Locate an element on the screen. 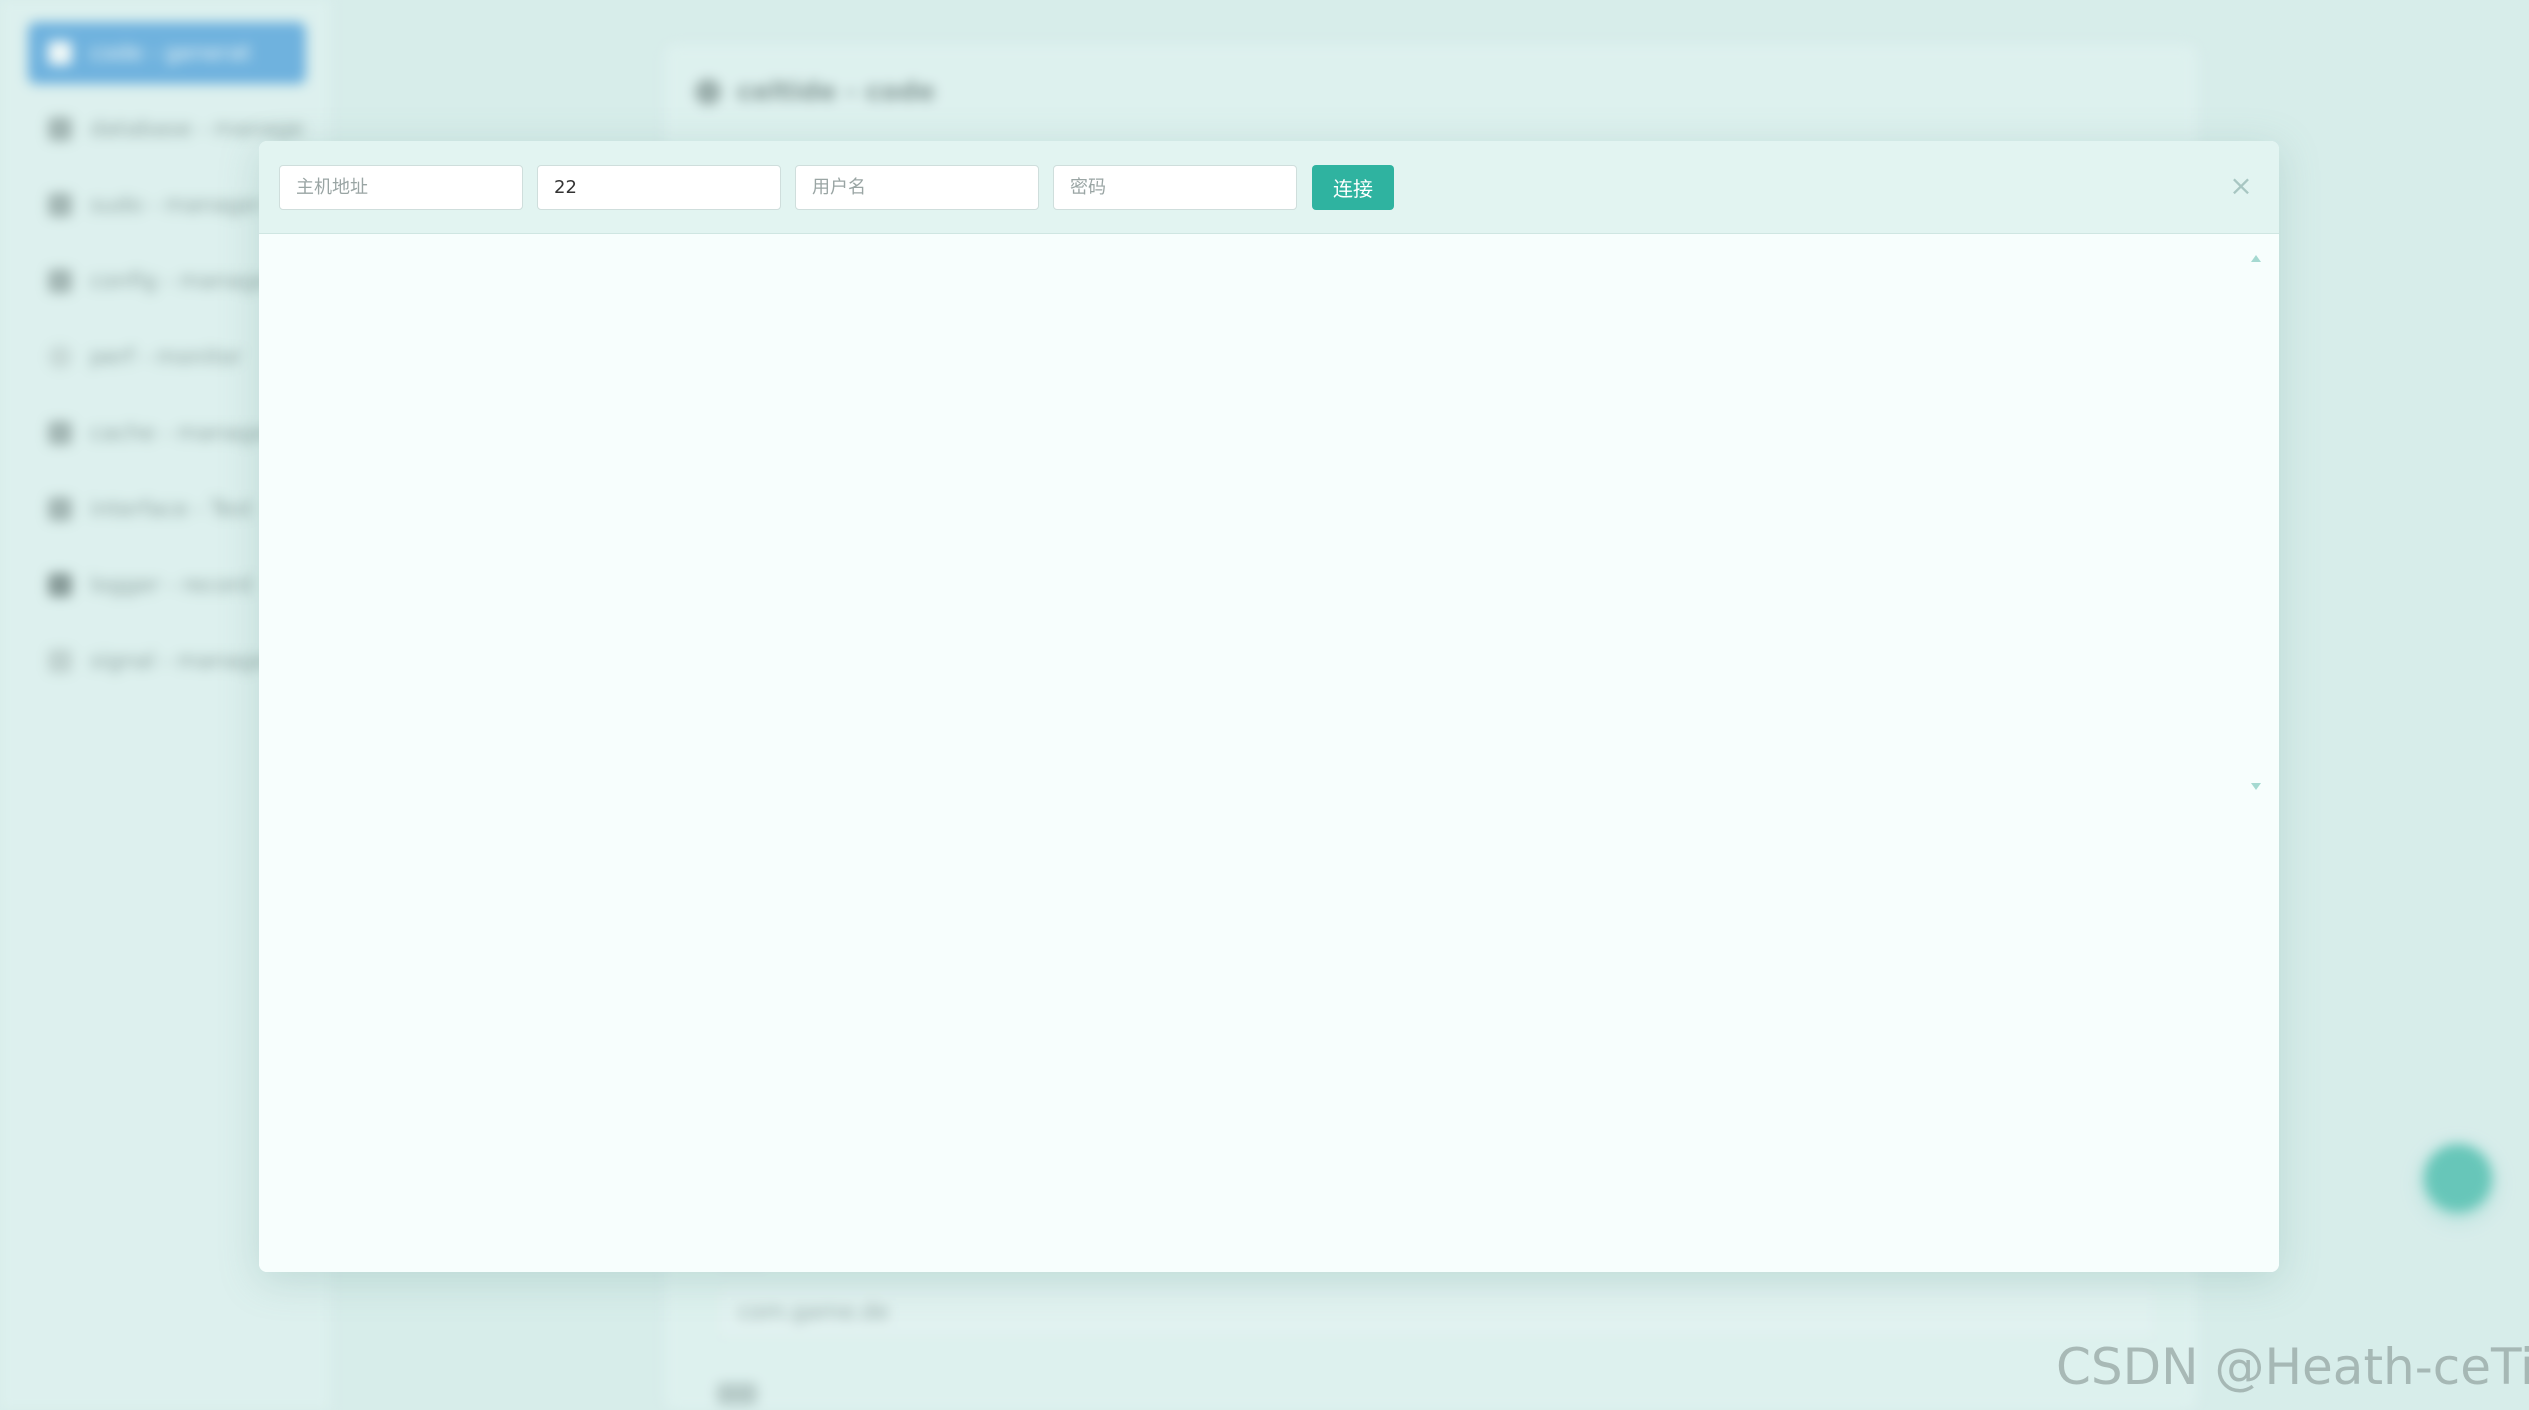 The image size is (2529, 1410). scroll-up-arrow-icon is located at coordinates (2256, 258).